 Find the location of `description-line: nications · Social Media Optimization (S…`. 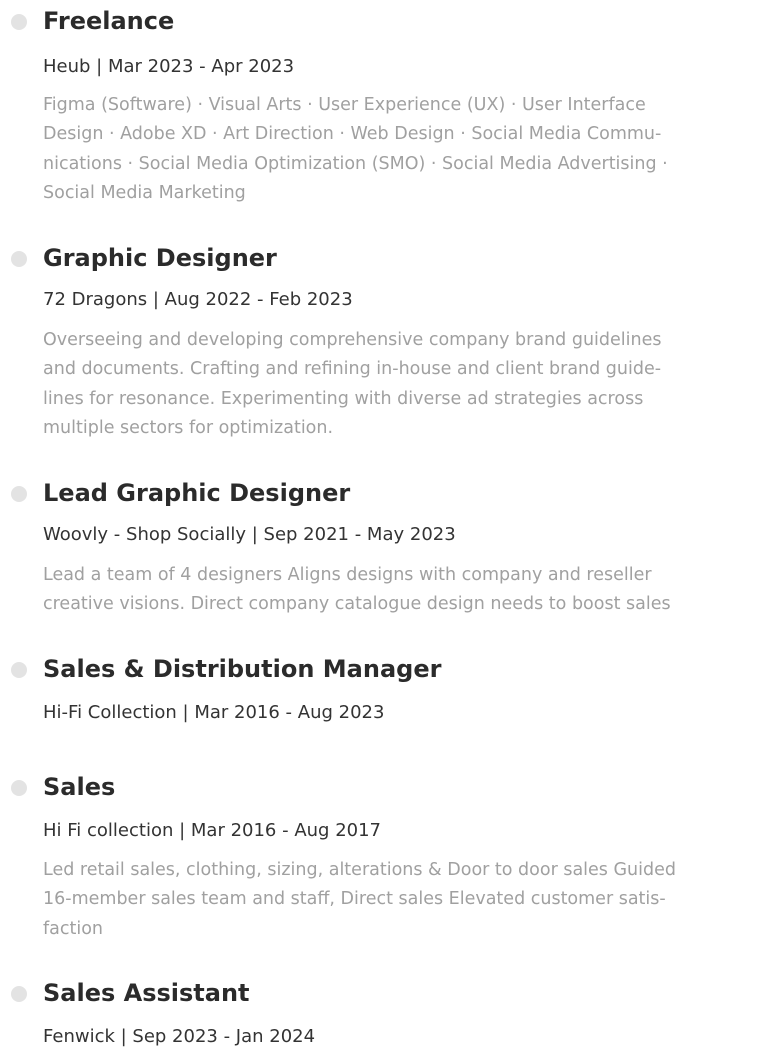

description-line: nications · Social Media Optimization (S… is located at coordinates (355, 163).